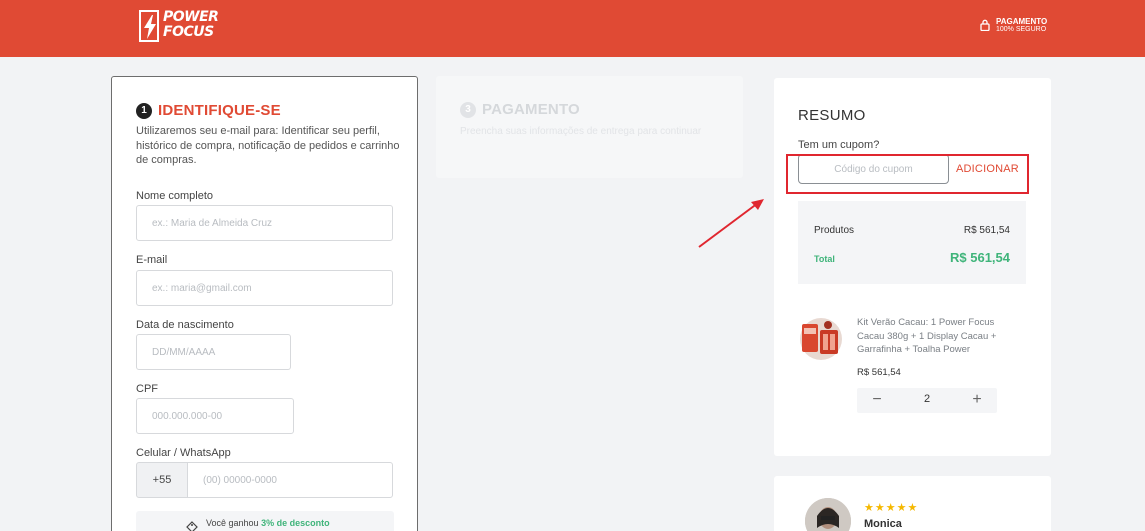 Image resolution: width=1145 pixels, height=531 pixels. Describe the element at coordinates (232, 523) in the screenshot. I see `discount-prefix: Você ganhou` at that location.